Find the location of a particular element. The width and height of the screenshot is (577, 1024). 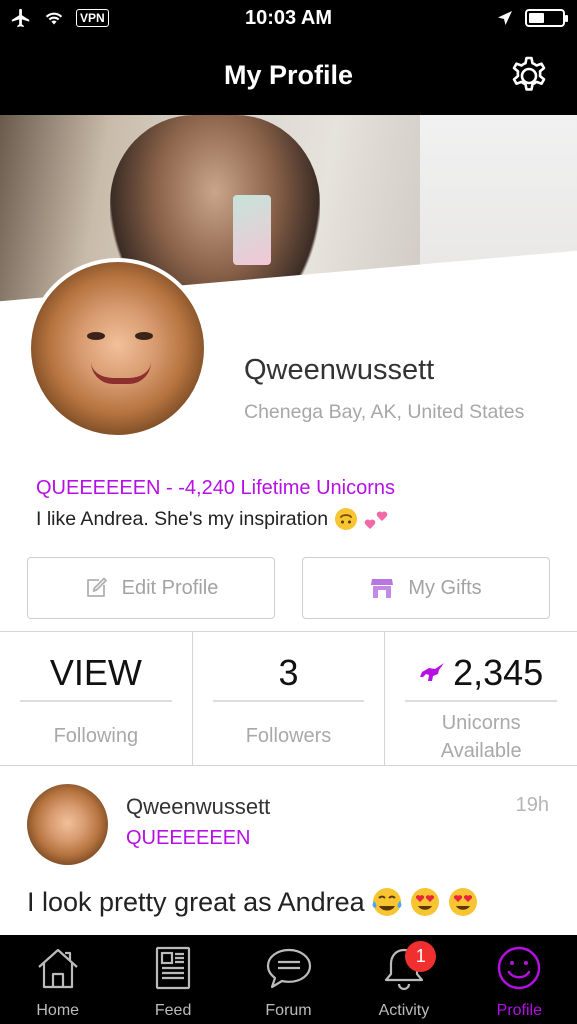

post-timestamp: 19h is located at coordinates (532, 805).